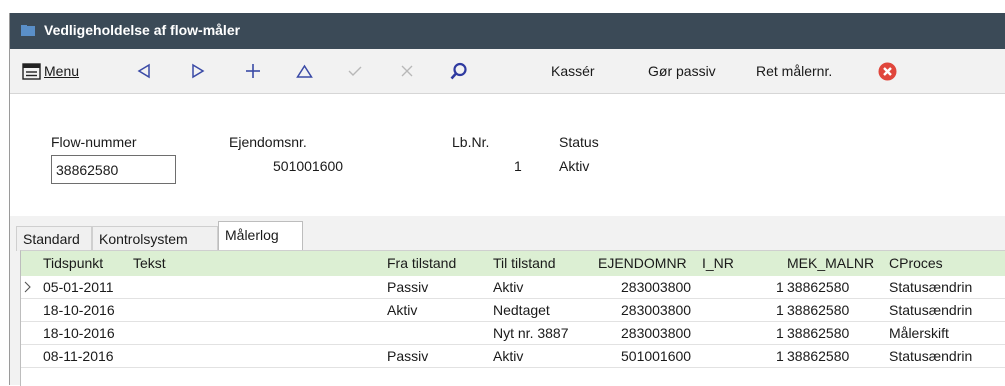 This screenshot has height=386, width=1005. Describe the element at coordinates (521, 310) in the screenshot. I see `cell-til-tilstand: Nedtaget` at that location.